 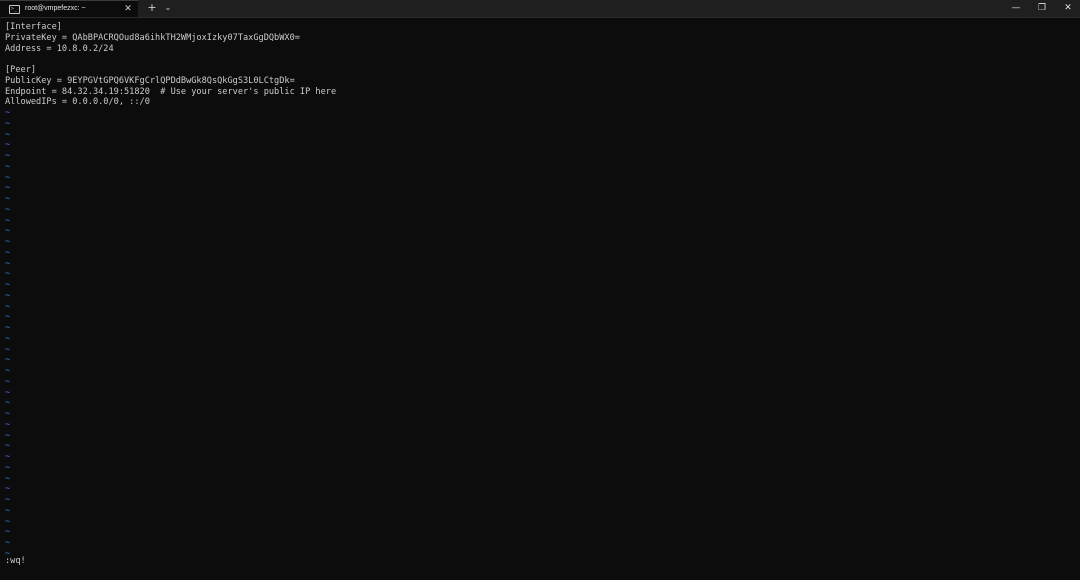 I want to click on close-tab-icon: ✕, so click(x=128, y=9).